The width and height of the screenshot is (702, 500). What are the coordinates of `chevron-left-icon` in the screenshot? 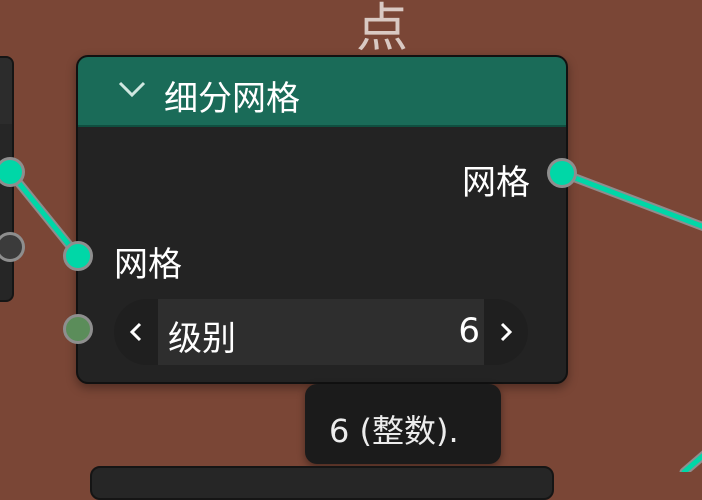 It's located at (136, 332).